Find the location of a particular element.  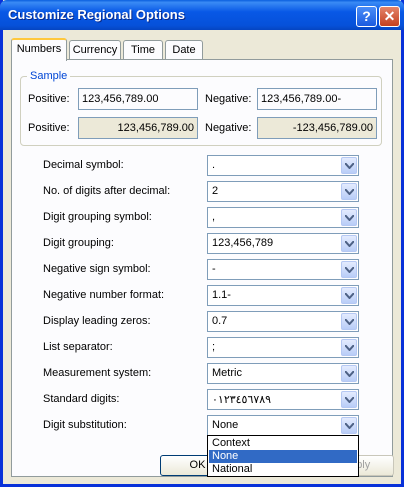

decimal-symbol-value: . is located at coordinates (214, 165).